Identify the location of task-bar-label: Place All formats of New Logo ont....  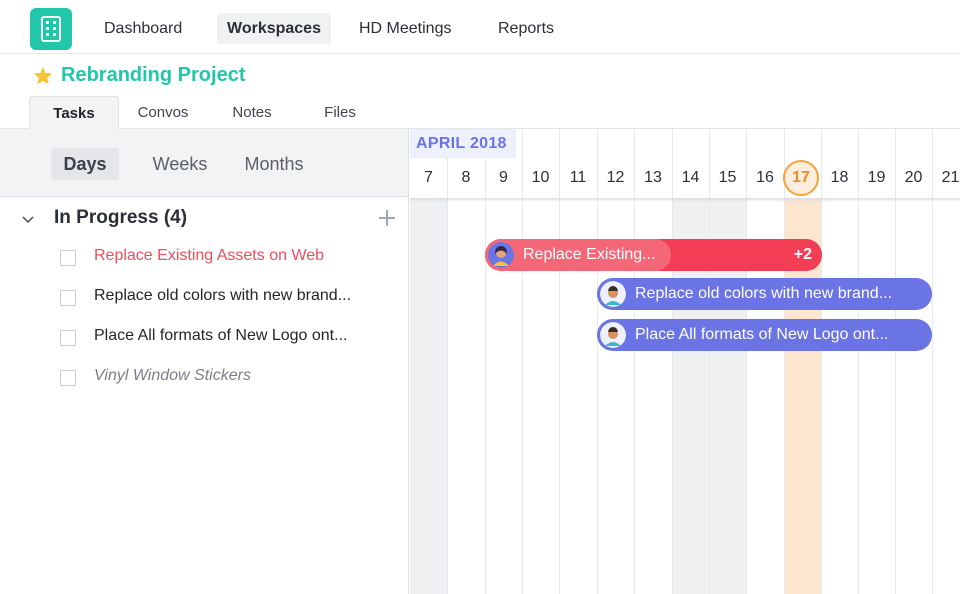
(761, 335).